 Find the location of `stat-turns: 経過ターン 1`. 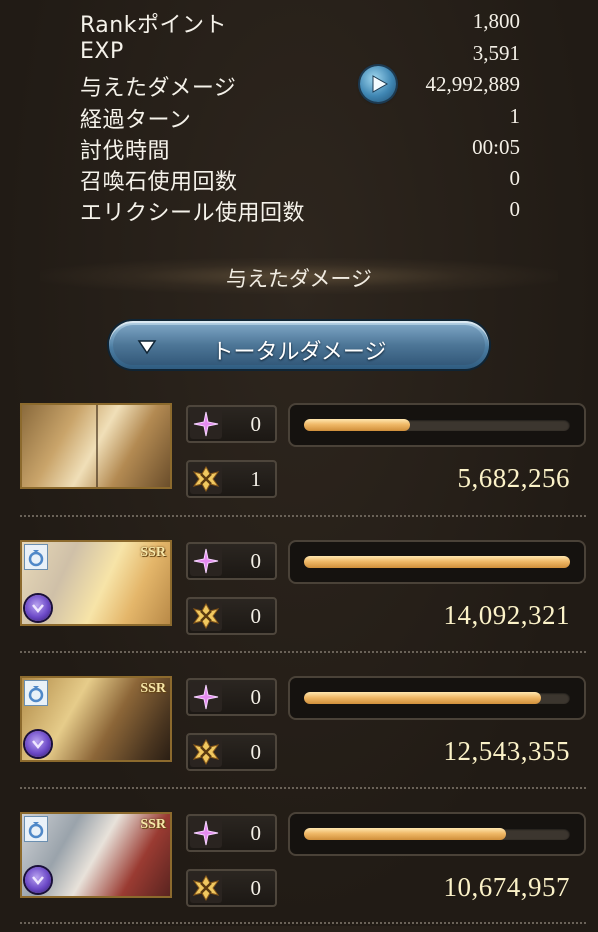

stat-turns: 経過ターン 1 is located at coordinates (300, 117).